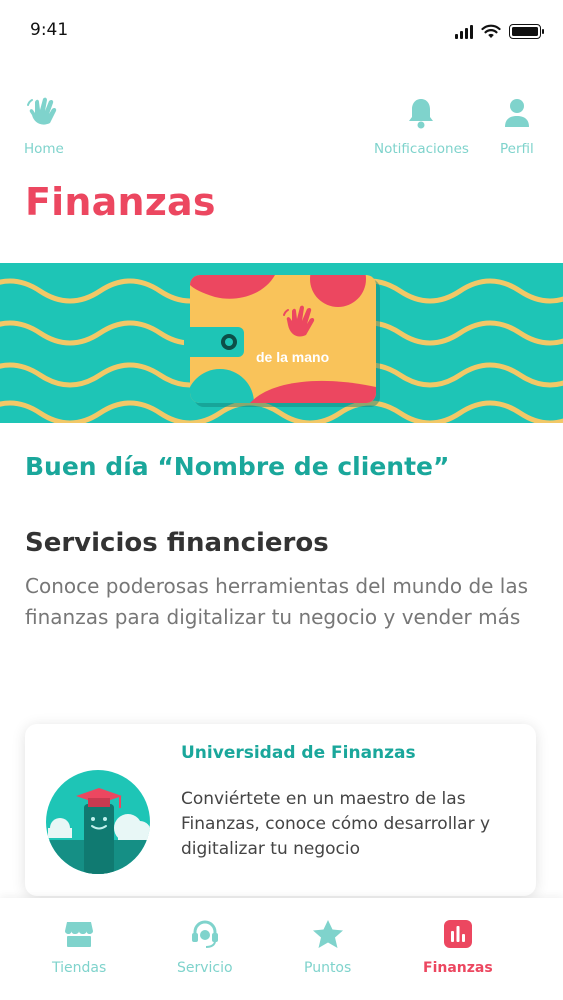  I want to click on status-bar: 9:41, so click(281, 30).